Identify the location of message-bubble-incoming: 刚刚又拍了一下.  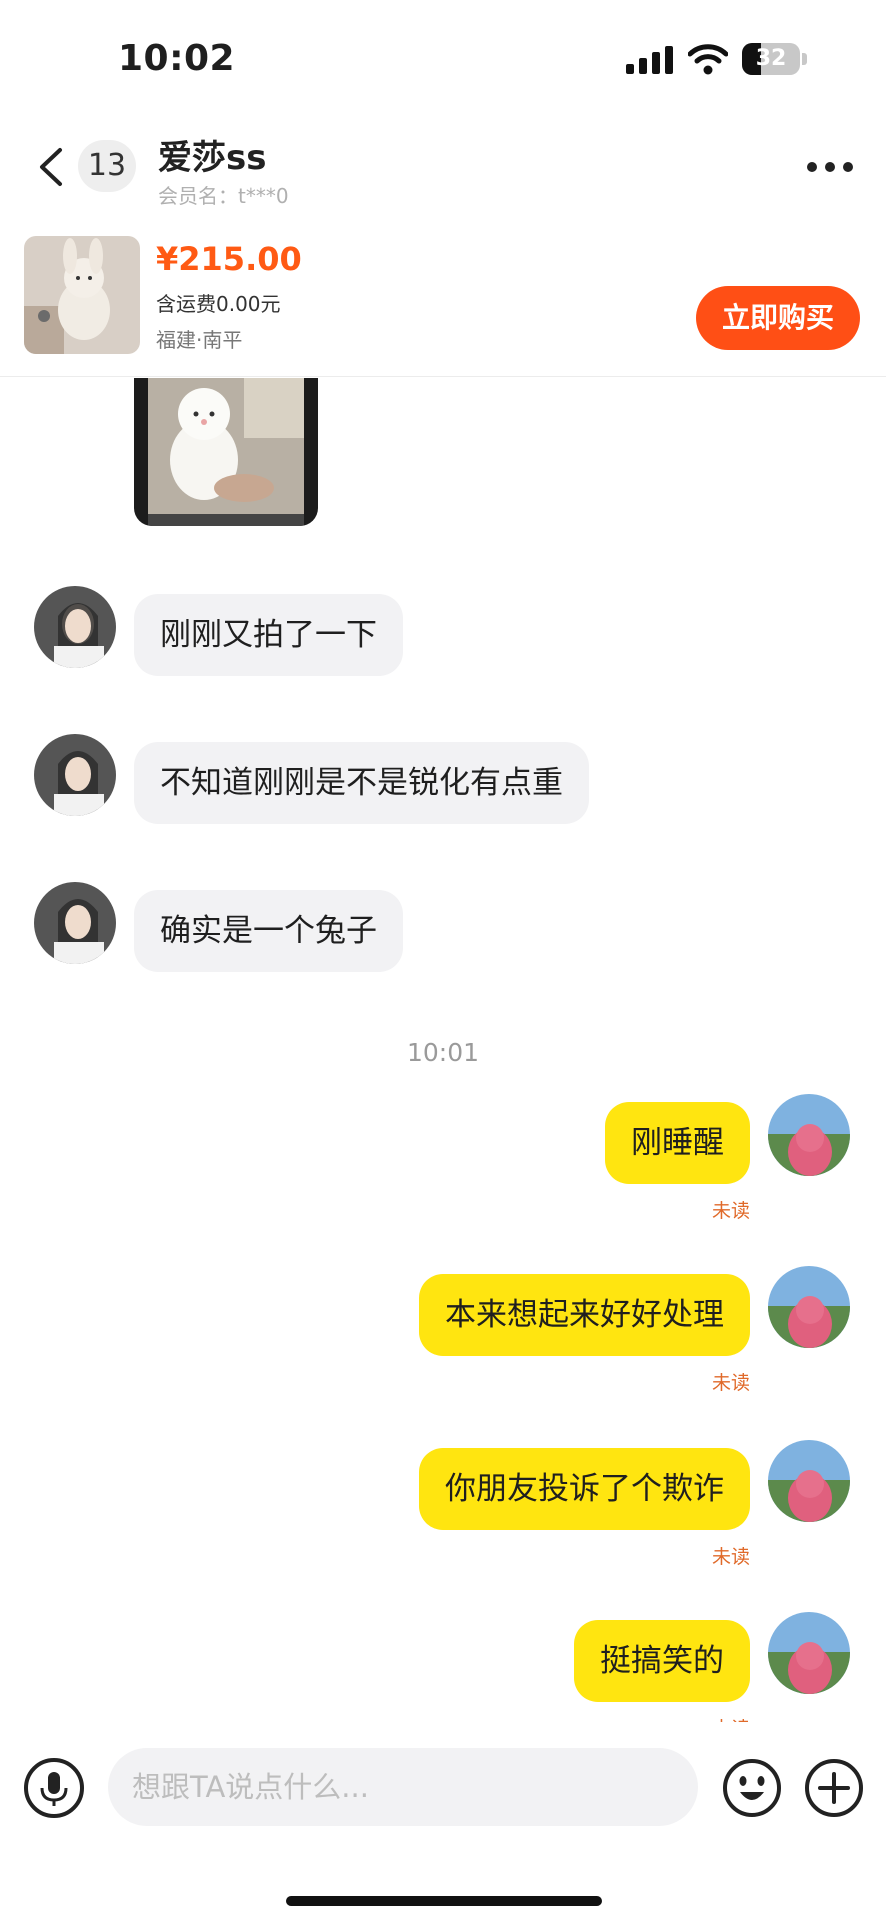
(268, 635).